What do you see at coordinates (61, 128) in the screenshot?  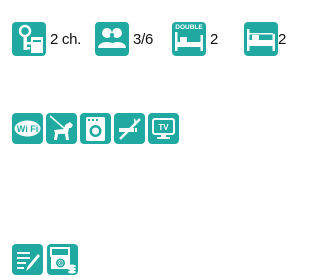 I see `pets-allowed-icon` at bounding box center [61, 128].